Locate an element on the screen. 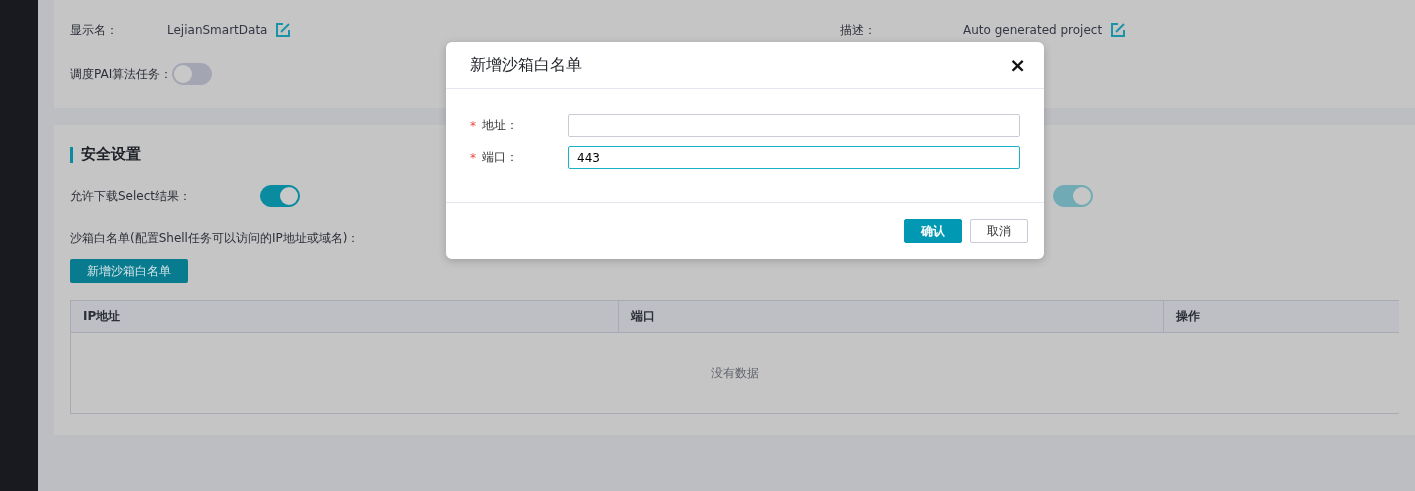 The image size is (1415, 491). field-value: Auto generated project is located at coordinates (1033, 30).